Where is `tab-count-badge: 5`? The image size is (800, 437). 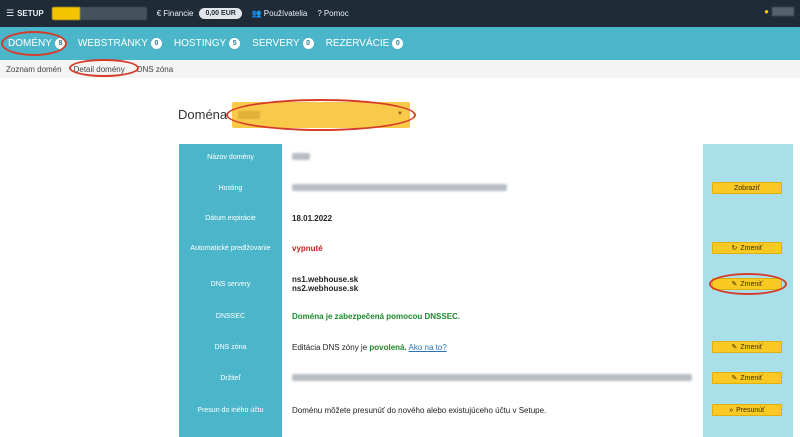 tab-count-badge: 5 is located at coordinates (235, 43).